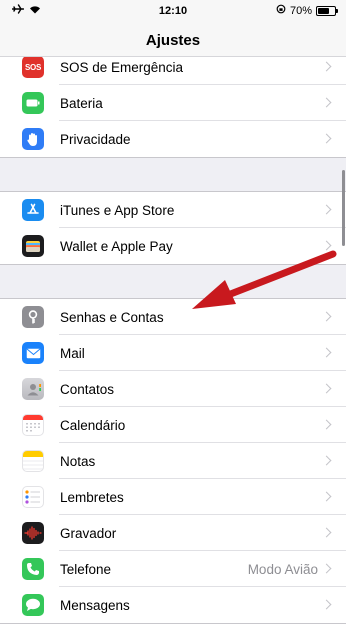  Describe the element at coordinates (33, 246) in the screenshot. I see `wallet-icon` at that location.